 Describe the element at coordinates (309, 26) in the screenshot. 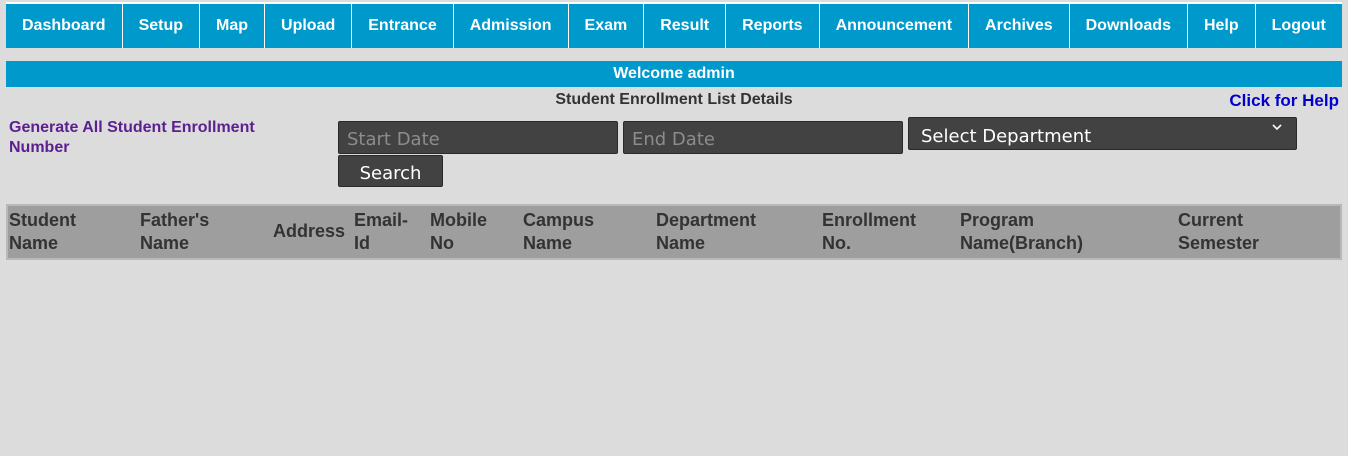

I see `nav-upload: Upload` at that location.